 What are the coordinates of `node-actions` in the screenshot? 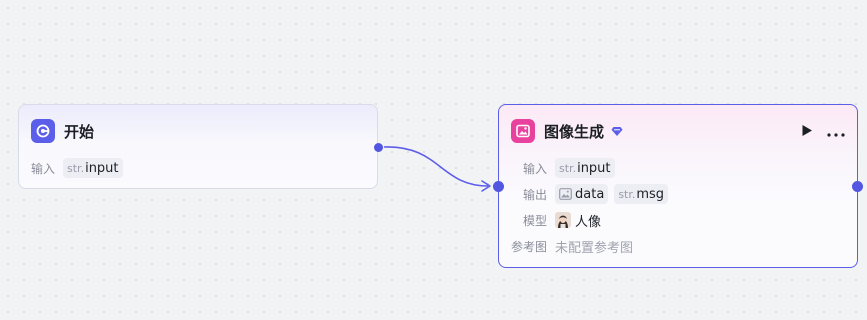 It's located at (823, 131).